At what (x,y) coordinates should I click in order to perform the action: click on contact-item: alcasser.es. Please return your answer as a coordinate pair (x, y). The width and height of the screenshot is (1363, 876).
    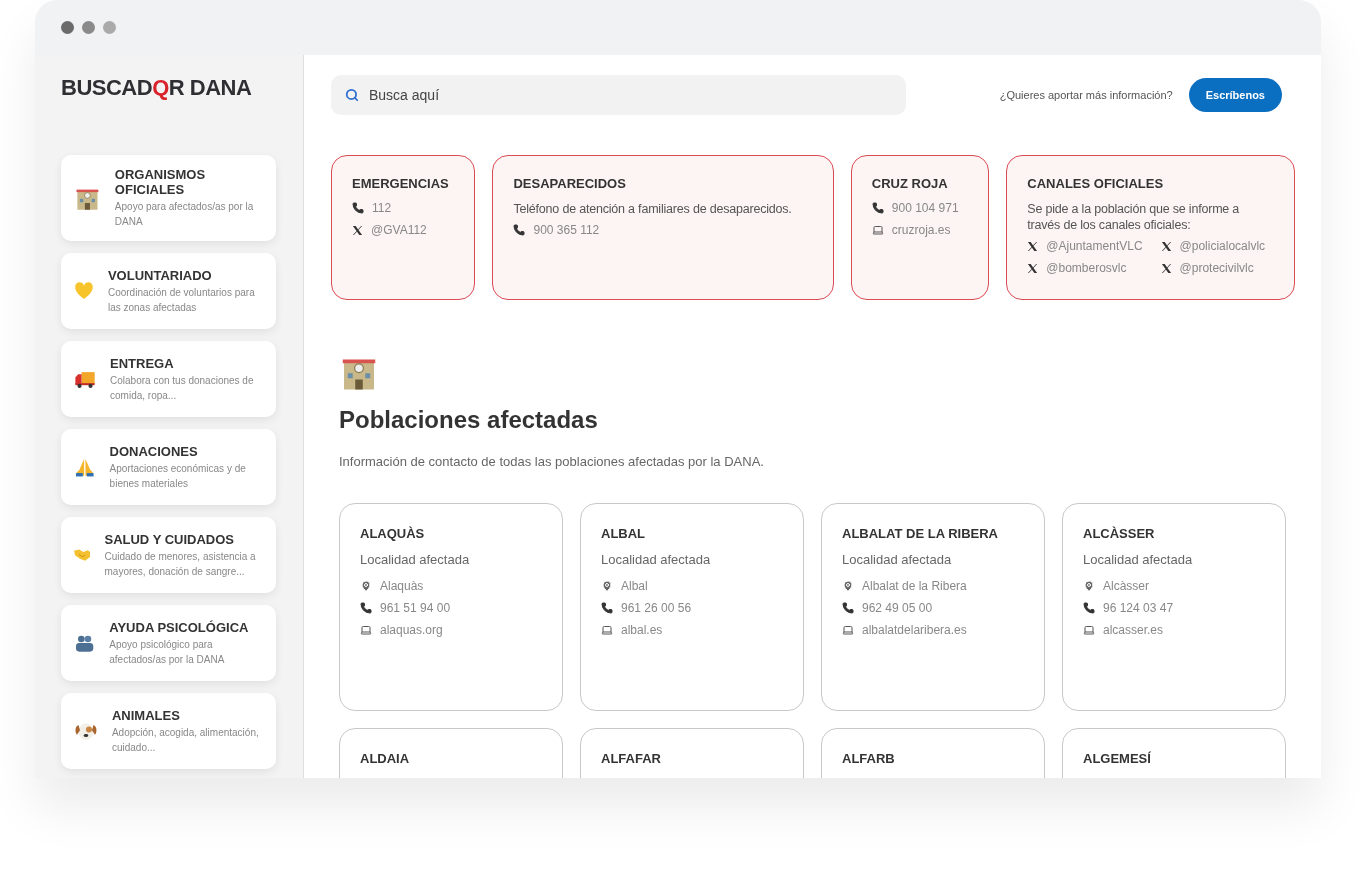
    Looking at the image, I should click on (1128, 630).